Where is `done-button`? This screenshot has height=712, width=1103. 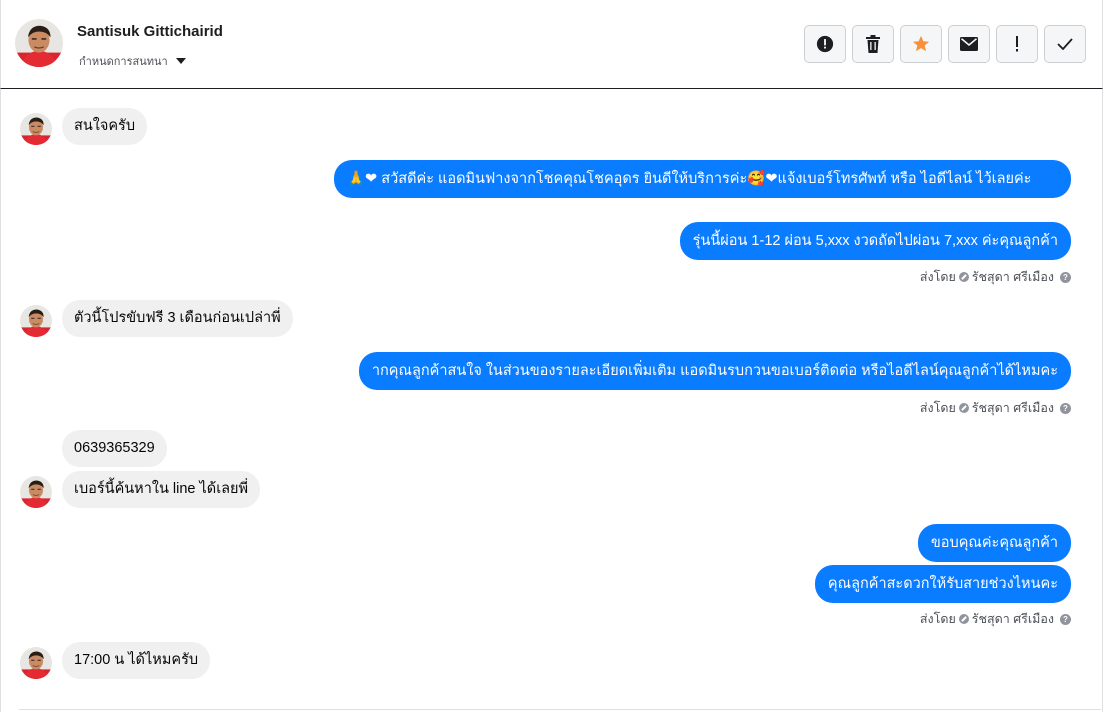 done-button is located at coordinates (1065, 44).